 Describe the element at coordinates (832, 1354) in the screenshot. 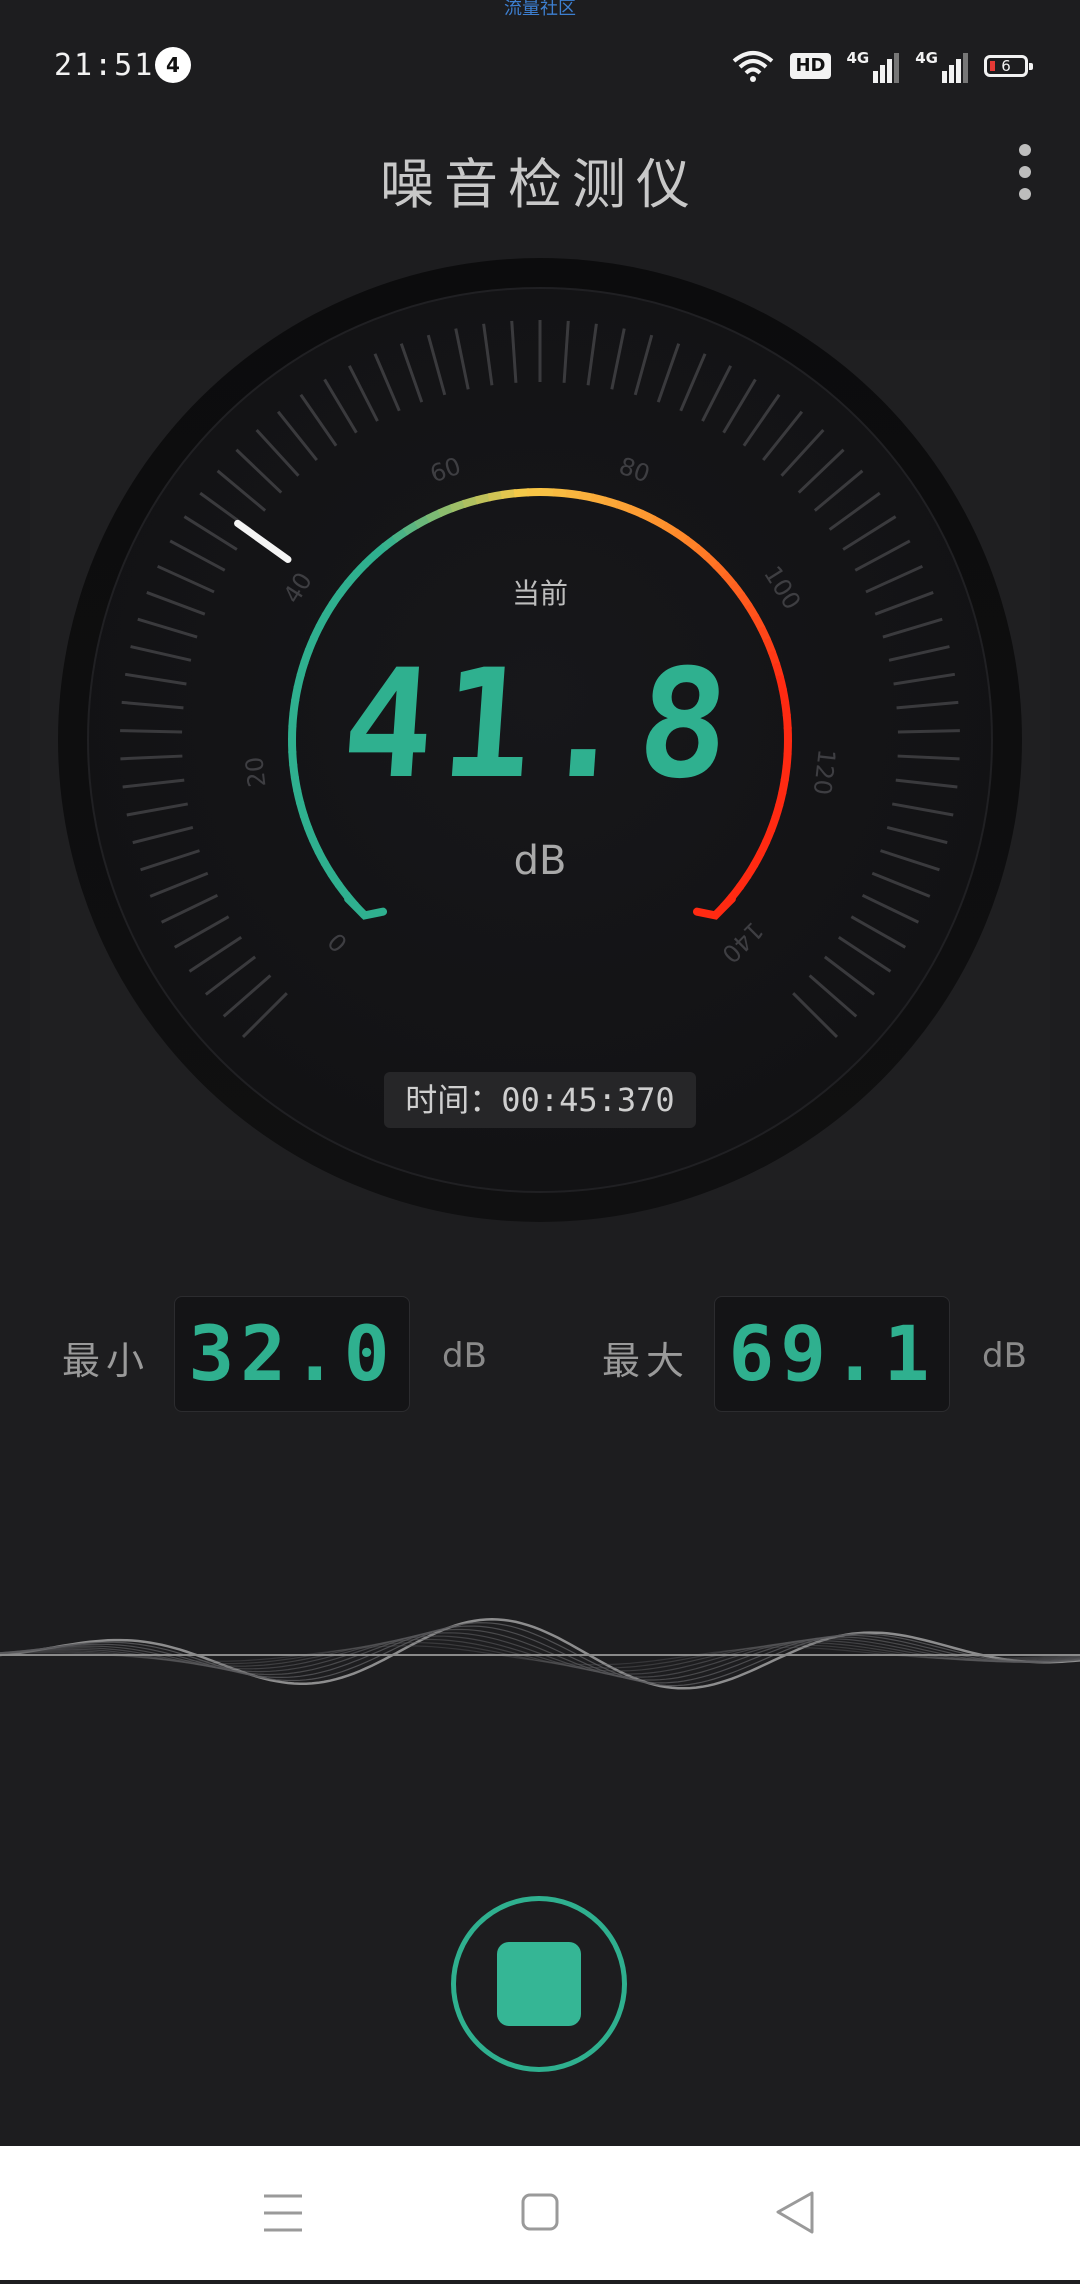

I see `max-value: 69.1` at that location.